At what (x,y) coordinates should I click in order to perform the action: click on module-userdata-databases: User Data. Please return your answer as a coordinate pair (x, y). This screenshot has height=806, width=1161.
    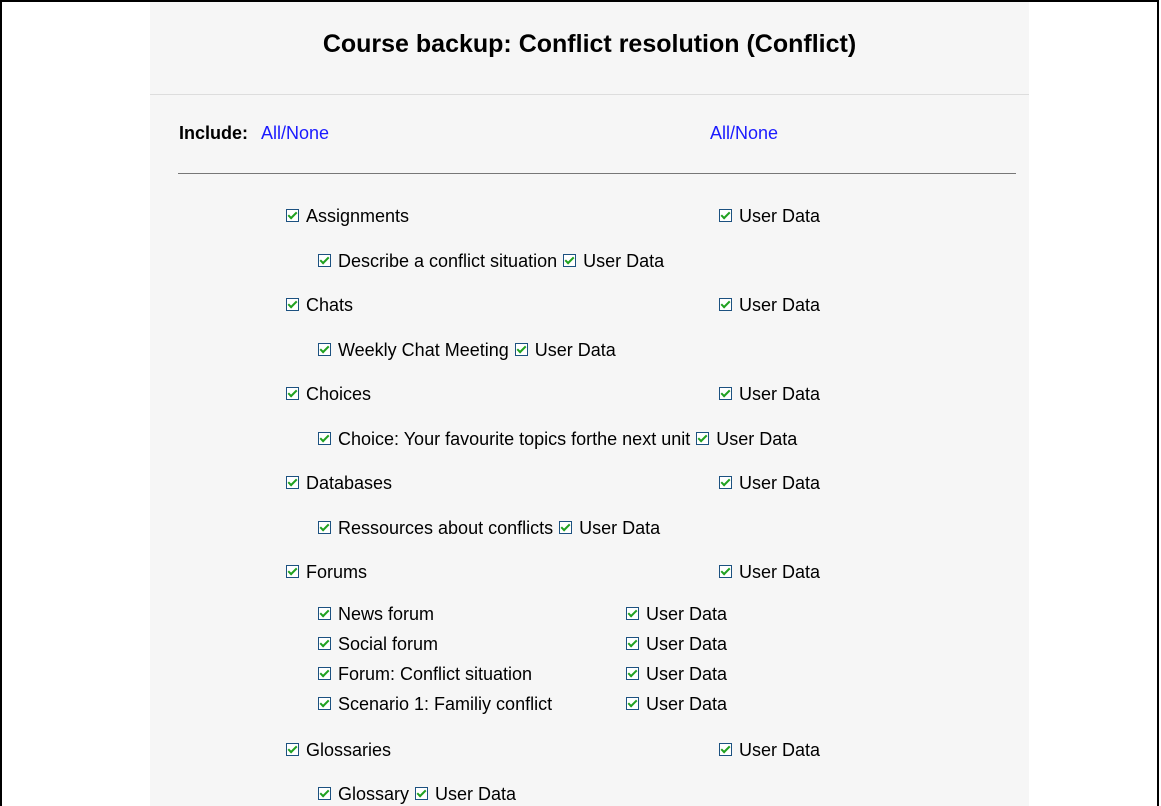
    Looking at the image, I should click on (769, 483).